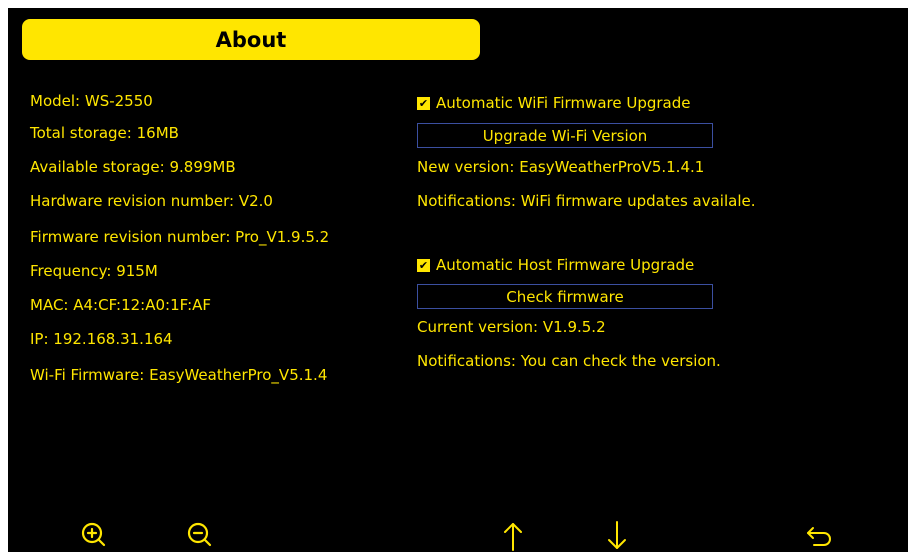 Image resolution: width=914 pixels, height=552 pixels. What do you see at coordinates (94, 271) in the screenshot?
I see `frequency-text: Frequency: 915M` at bounding box center [94, 271].